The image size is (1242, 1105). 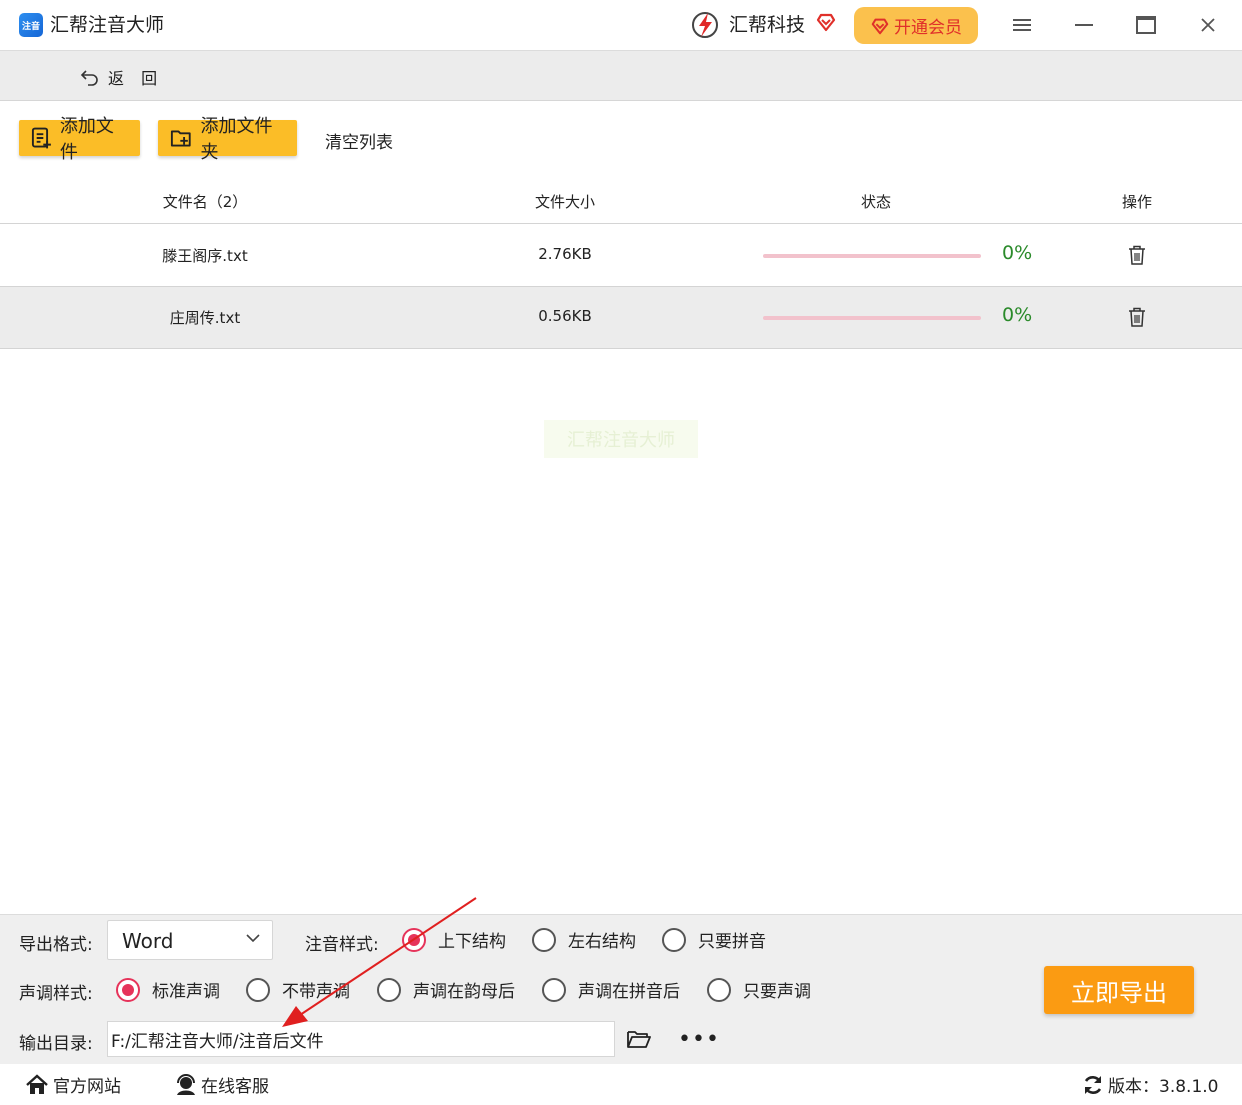 I want to click on undo-arrow-icon, so click(x=89, y=78).